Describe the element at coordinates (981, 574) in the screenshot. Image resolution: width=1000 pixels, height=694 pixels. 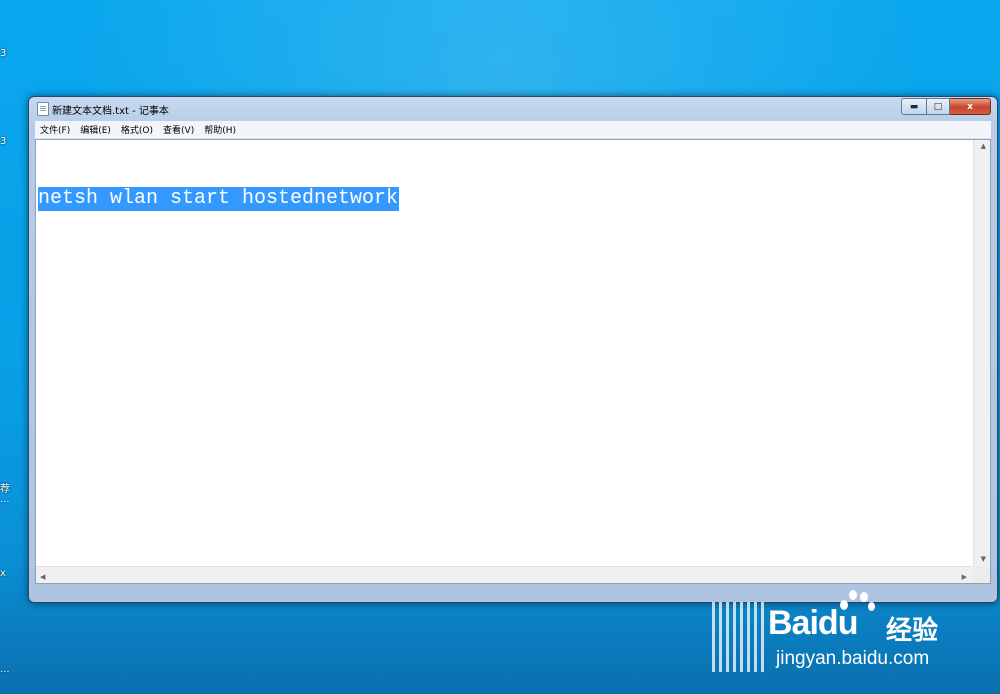
I see `scrollbar-corner` at that location.